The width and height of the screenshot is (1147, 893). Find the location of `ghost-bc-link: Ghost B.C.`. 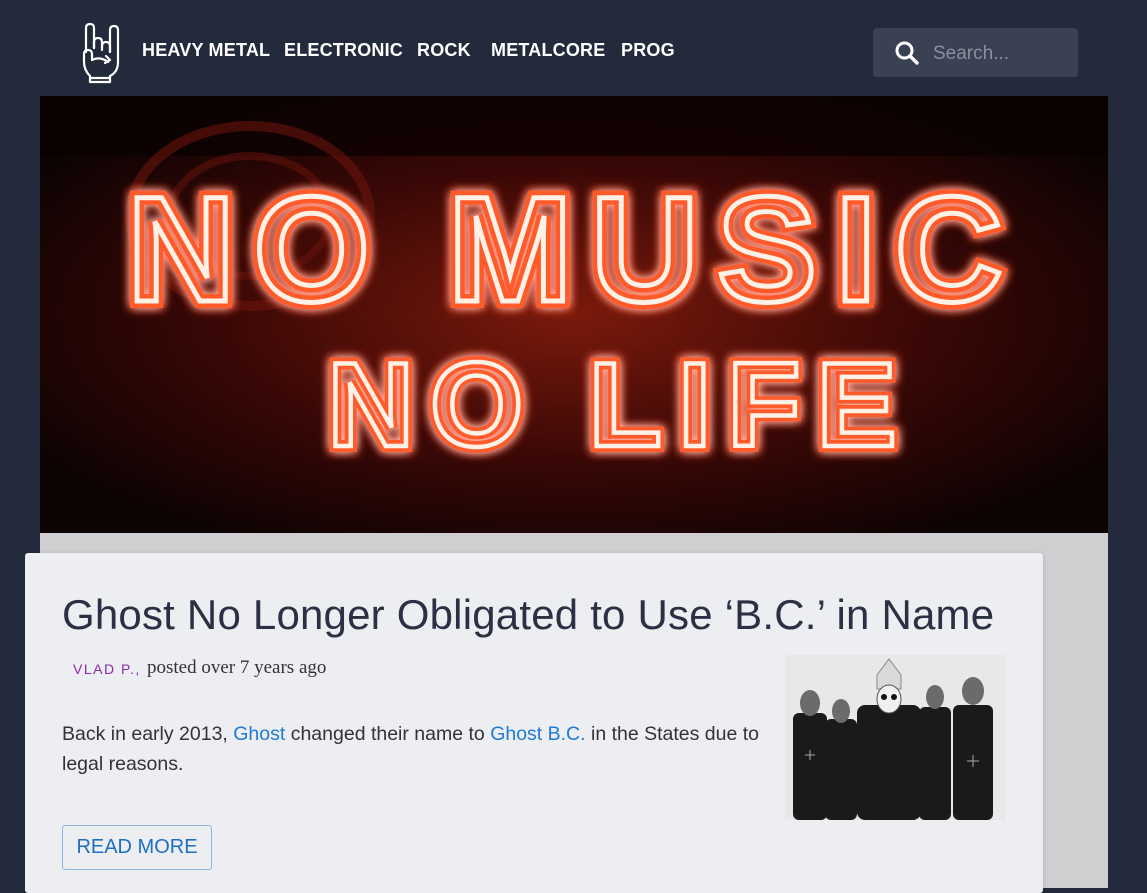

ghost-bc-link: Ghost B.C. is located at coordinates (537, 734).